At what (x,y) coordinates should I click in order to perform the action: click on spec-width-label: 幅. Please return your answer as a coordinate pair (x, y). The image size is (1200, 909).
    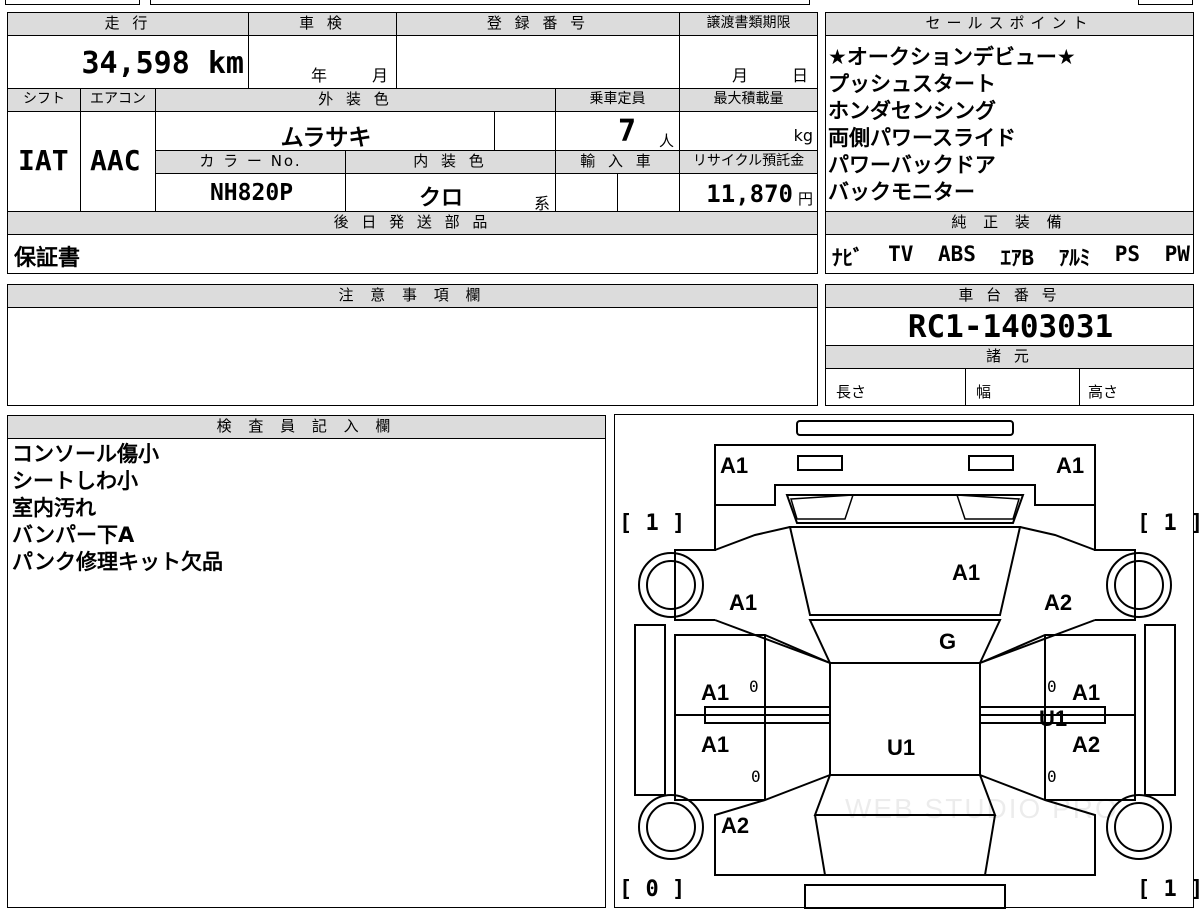
    Looking at the image, I should click on (984, 392).